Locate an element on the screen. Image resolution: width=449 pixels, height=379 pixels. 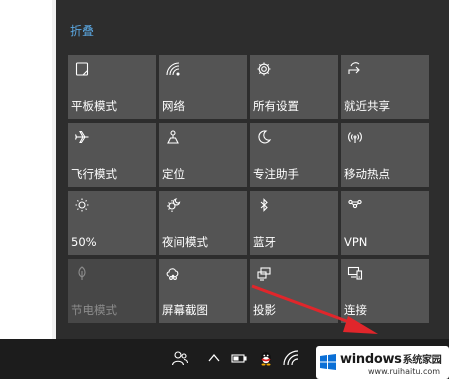
tile-location: 定位 is located at coordinates (203, 155).